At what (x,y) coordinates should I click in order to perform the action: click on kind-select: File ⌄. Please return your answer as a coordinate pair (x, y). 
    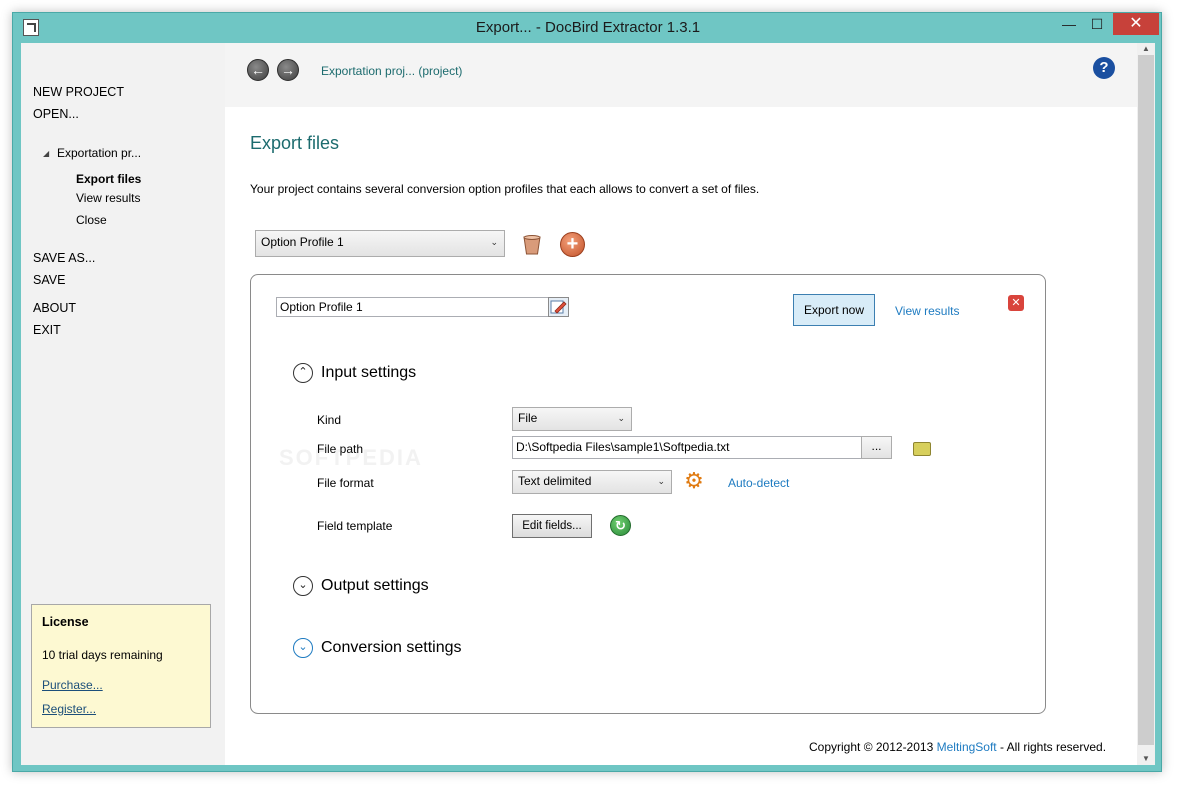
    Looking at the image, I should click on (572, 419).